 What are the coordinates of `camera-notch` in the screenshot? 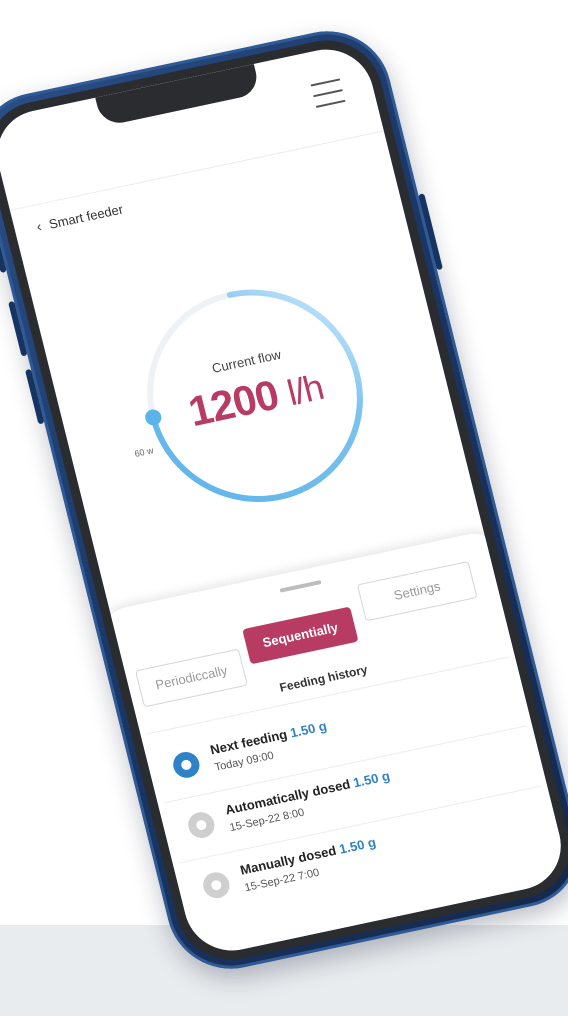 It's located at (178, 95).